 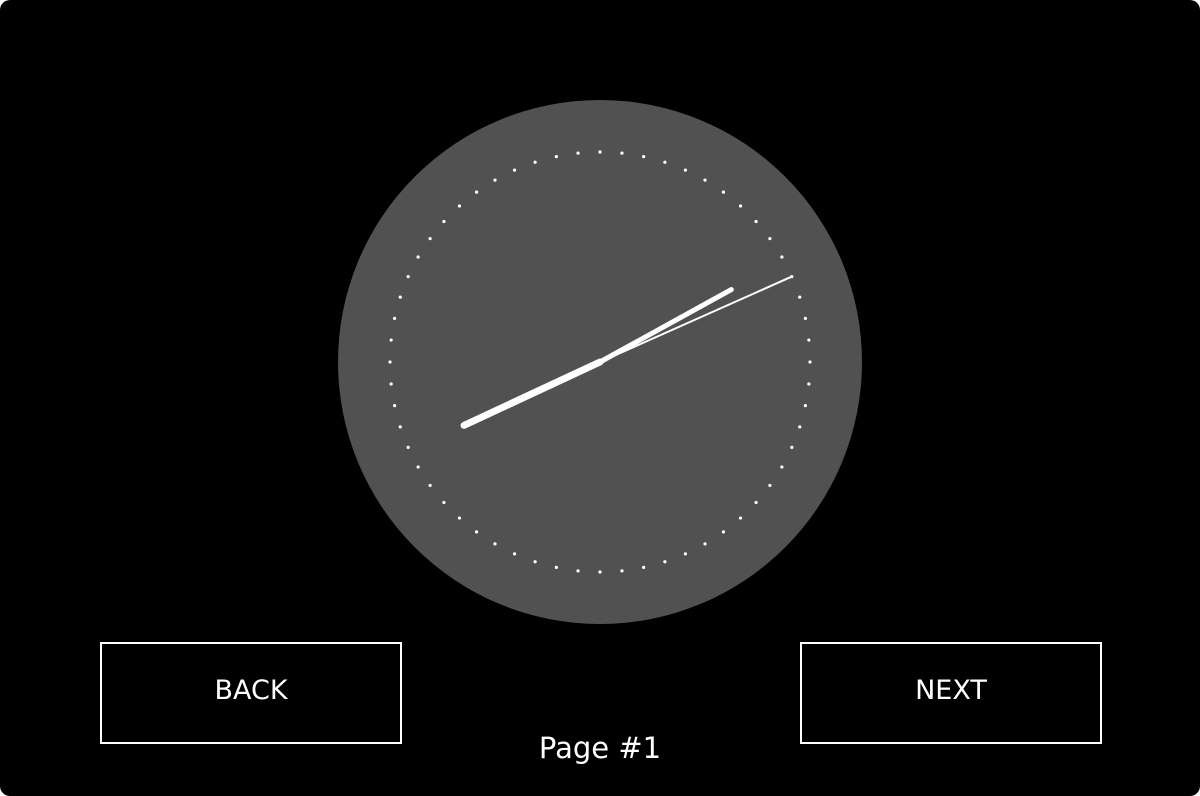 What do you see at coordinates (251, 690) in the screenshot?
I see `back-button-label: BACK` at bounding box center [251, 690].